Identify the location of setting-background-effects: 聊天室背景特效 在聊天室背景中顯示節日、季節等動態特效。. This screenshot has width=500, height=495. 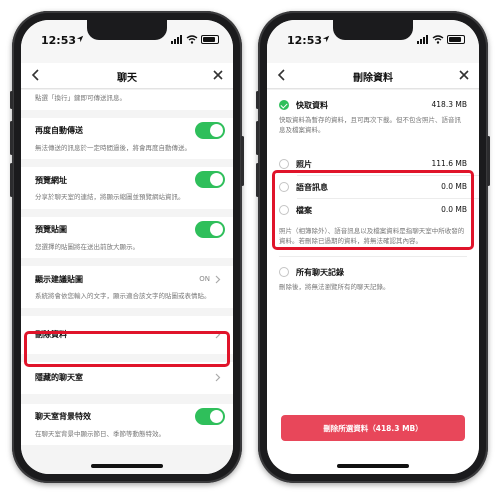
(127, 424).